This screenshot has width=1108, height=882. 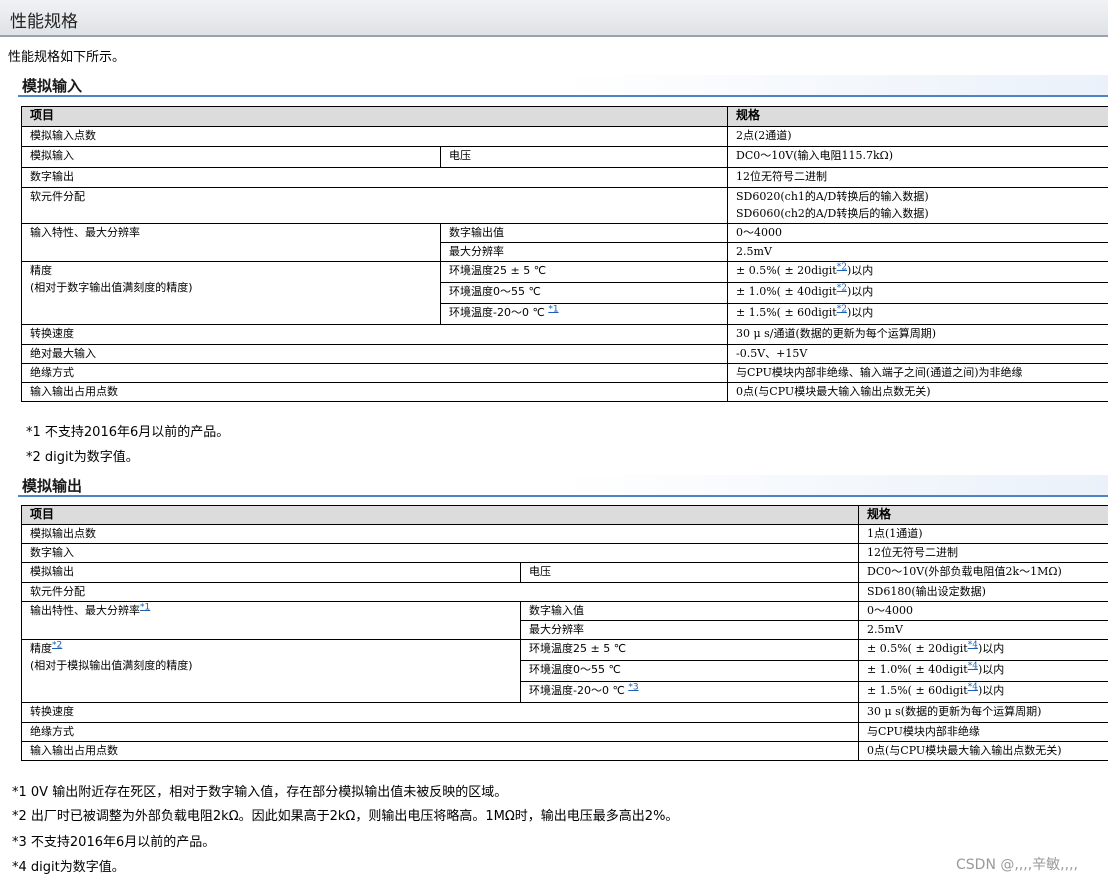 I want to click on row-value: -0.5V、+15V, so click(x=917, y=354).